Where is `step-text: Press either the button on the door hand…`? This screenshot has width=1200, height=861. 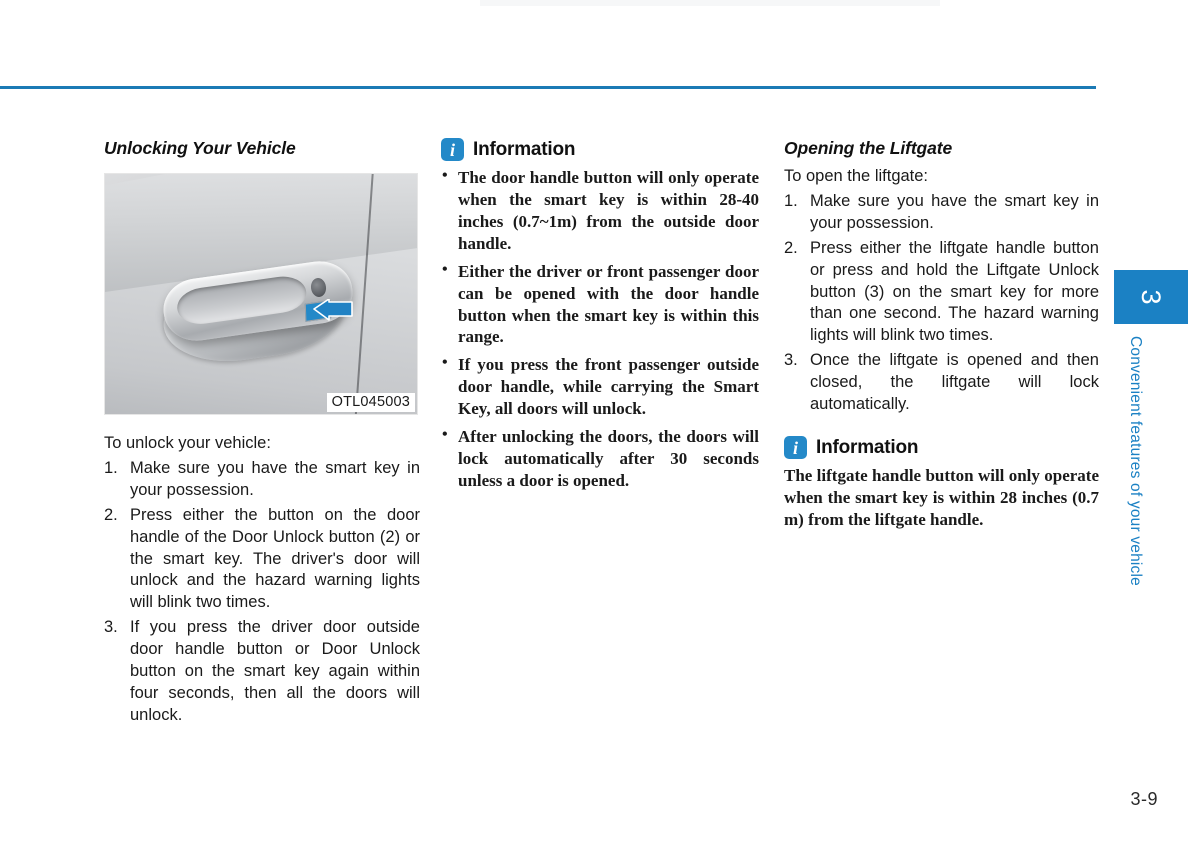
step-text: Press either the button on the door hand… is located at coordinates (275, 558).